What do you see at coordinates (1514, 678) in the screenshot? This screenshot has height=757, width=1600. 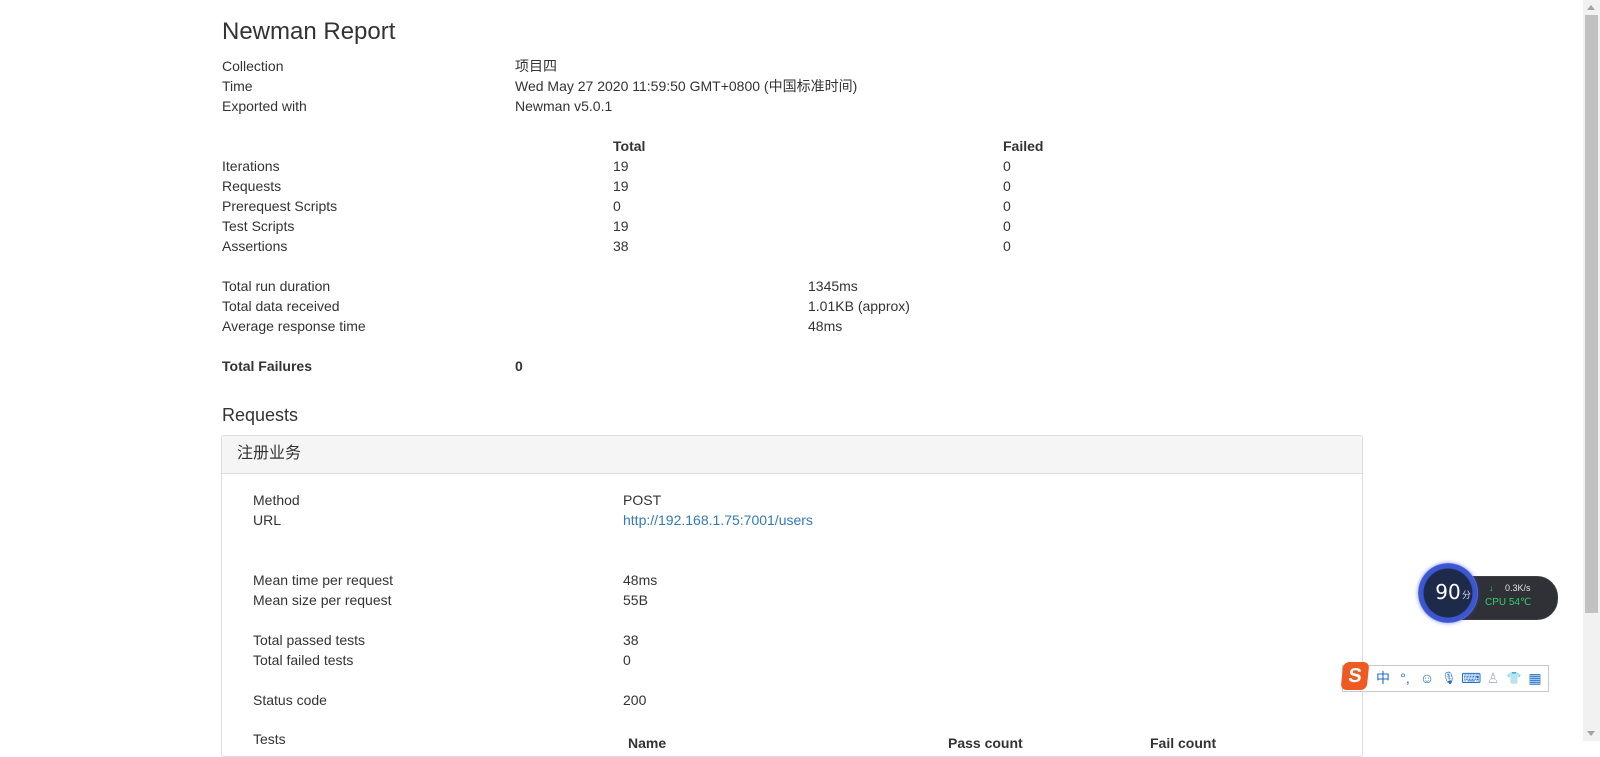 I see `skin-shirt-icon: 👕` at bounding box center [1514, 678].